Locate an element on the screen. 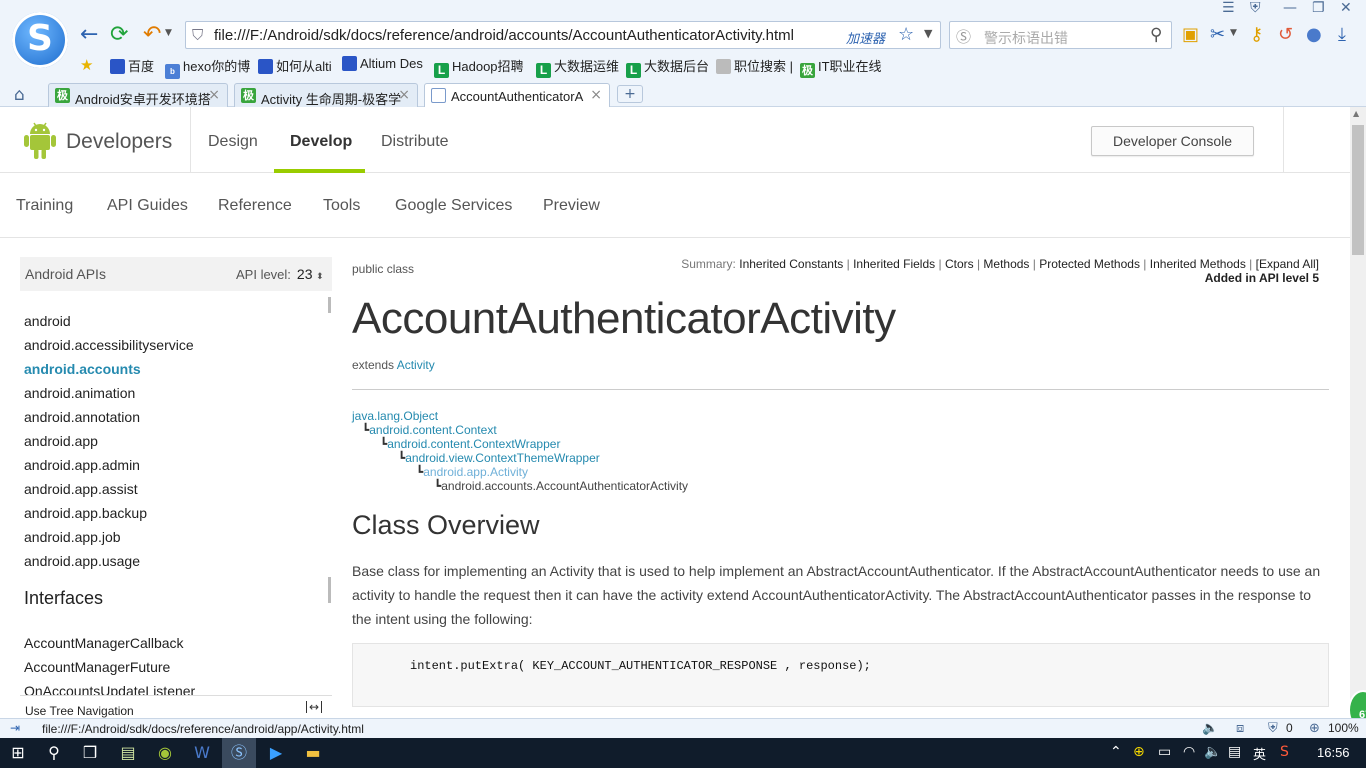 The image size is (1366, 768). download-icon: ⤓ is located at coordinates (1342, 34).